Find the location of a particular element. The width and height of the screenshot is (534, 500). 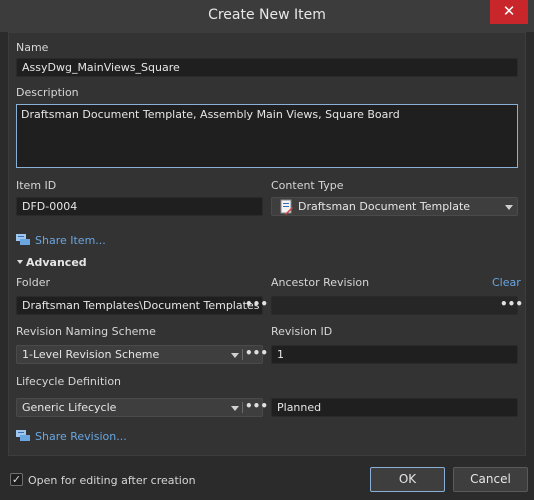

draftsman-template-icon is located at coordinates (286, 207).